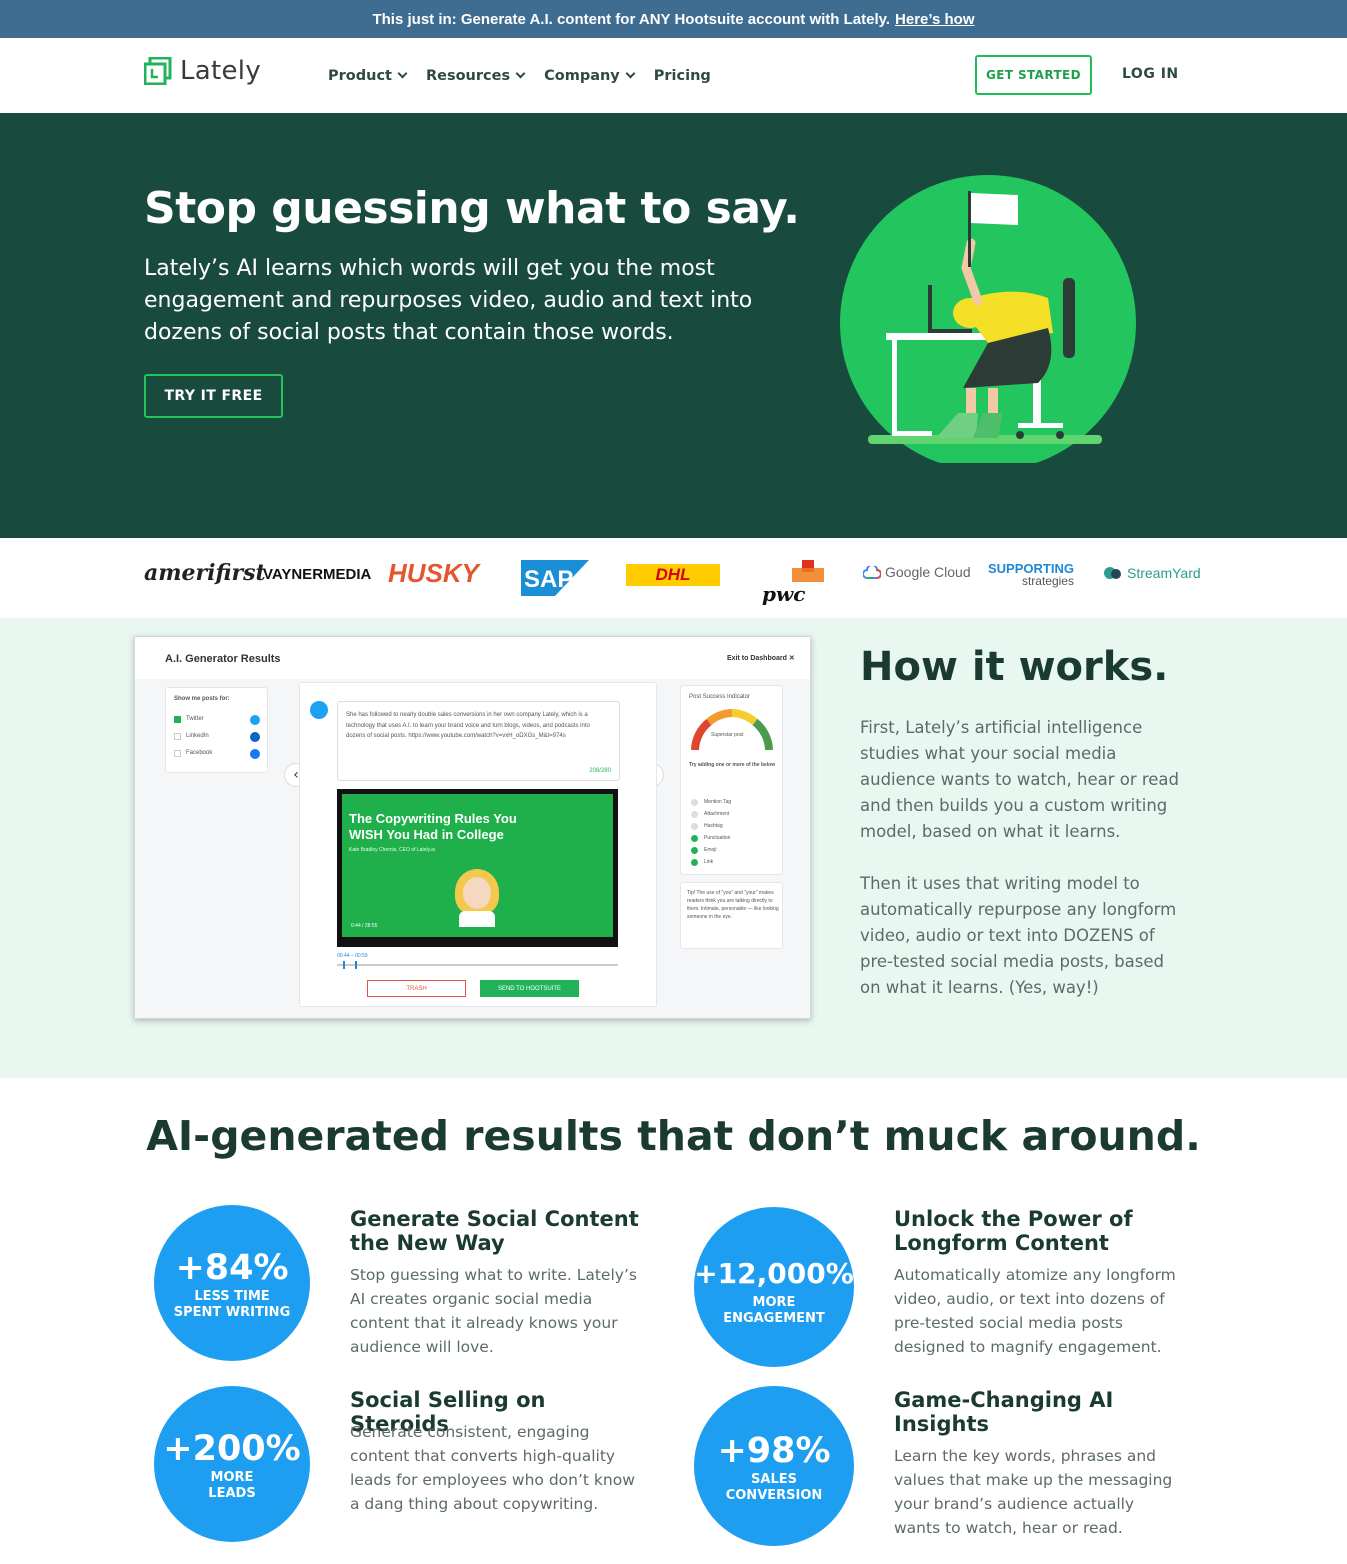 This screenshot has height=1564, width=1347. Describe the element at coordinates (1112, 573) in the screenshot. I see `streamyard-icon` at that location.